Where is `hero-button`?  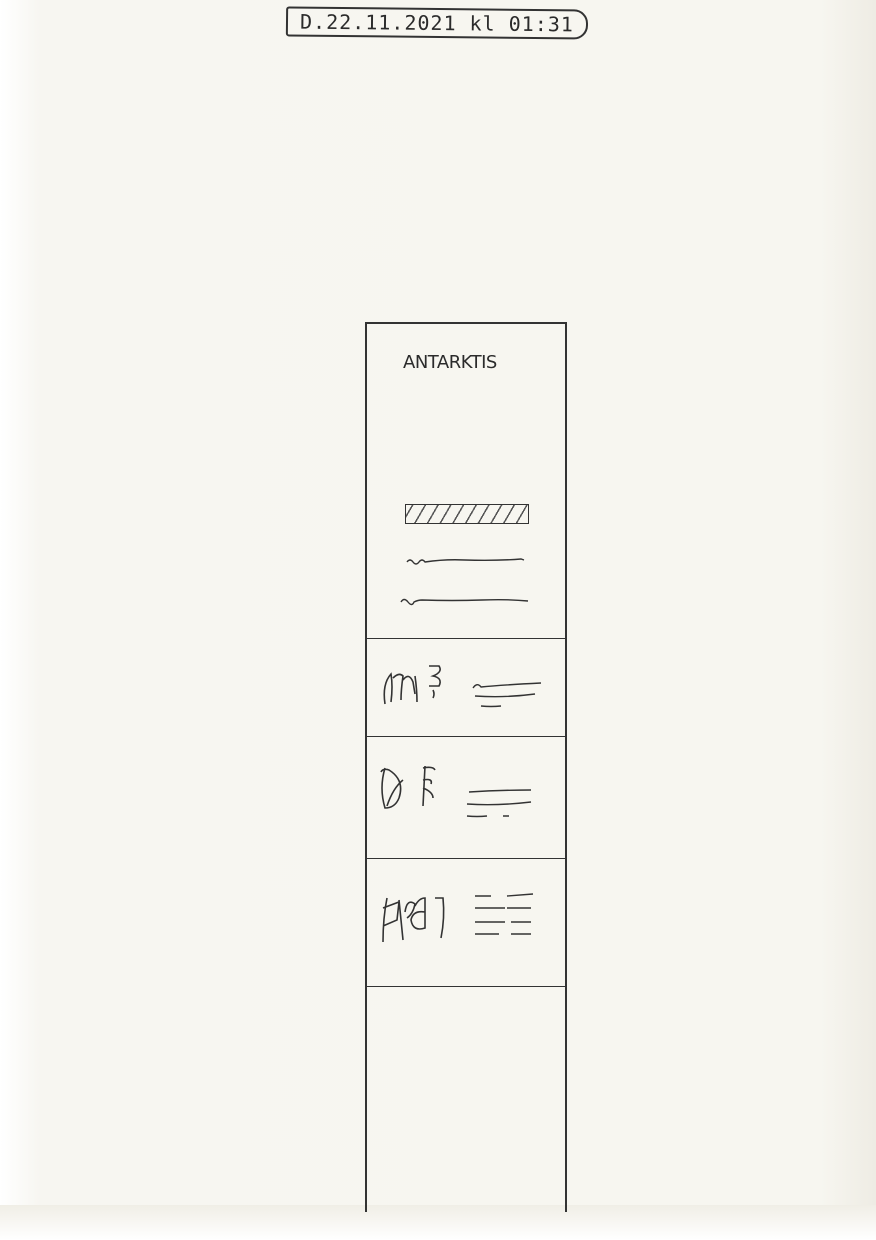 hero-button is located at coordinates (467, 514).